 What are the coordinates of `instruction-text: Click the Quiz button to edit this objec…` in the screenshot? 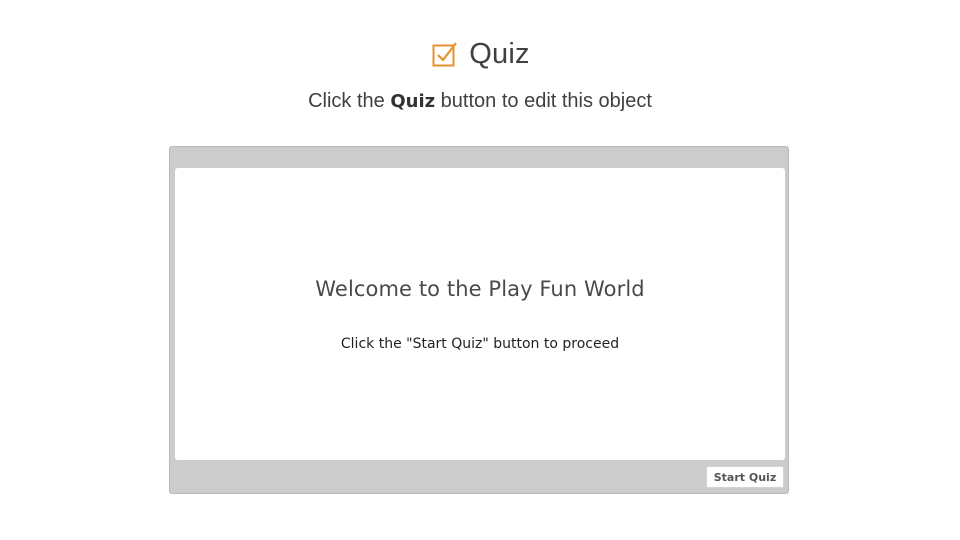 It's located at (480, 101).